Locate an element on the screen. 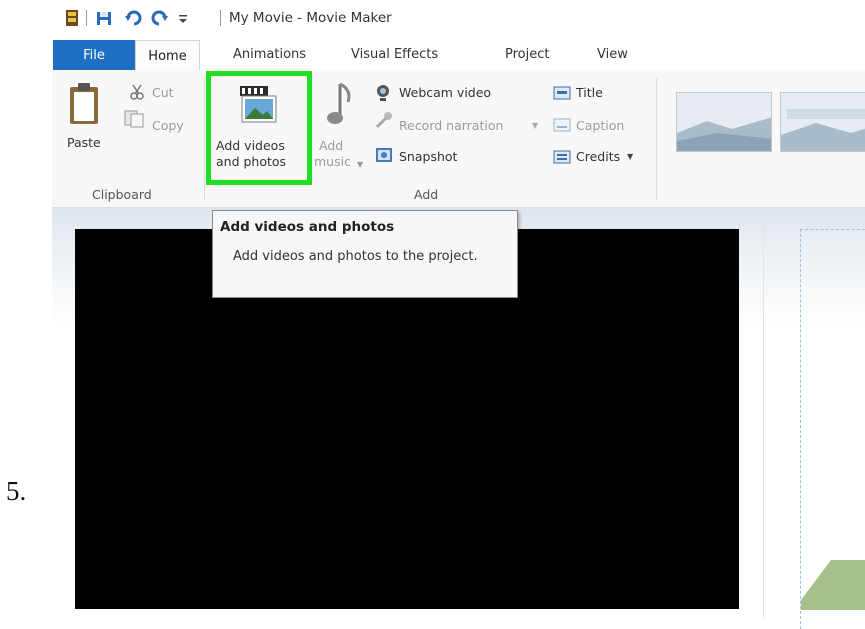 Image resolution: width=865 pixels, height=629 pixels. undo-icon is located at coordinates (133, 18).